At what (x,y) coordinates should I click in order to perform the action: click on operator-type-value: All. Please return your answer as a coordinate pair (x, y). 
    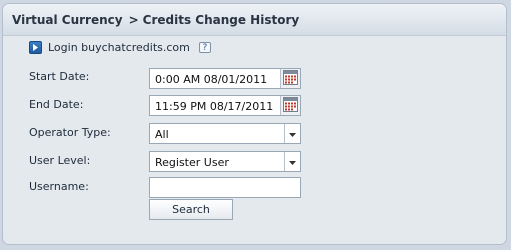
    Looking at the image, I should click on (162, 134).